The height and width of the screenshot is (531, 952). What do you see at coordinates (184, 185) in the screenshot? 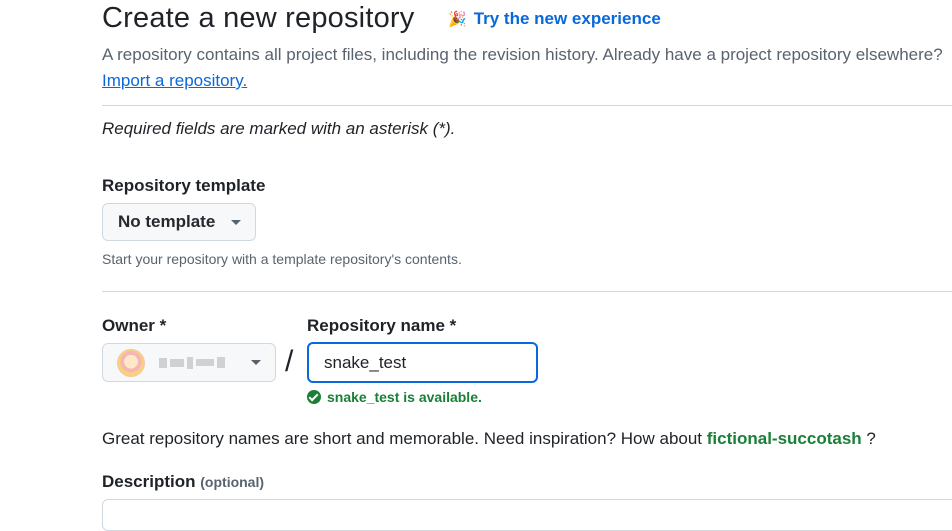
I see `template-label: Repository template` at bounding box center [184, 185].